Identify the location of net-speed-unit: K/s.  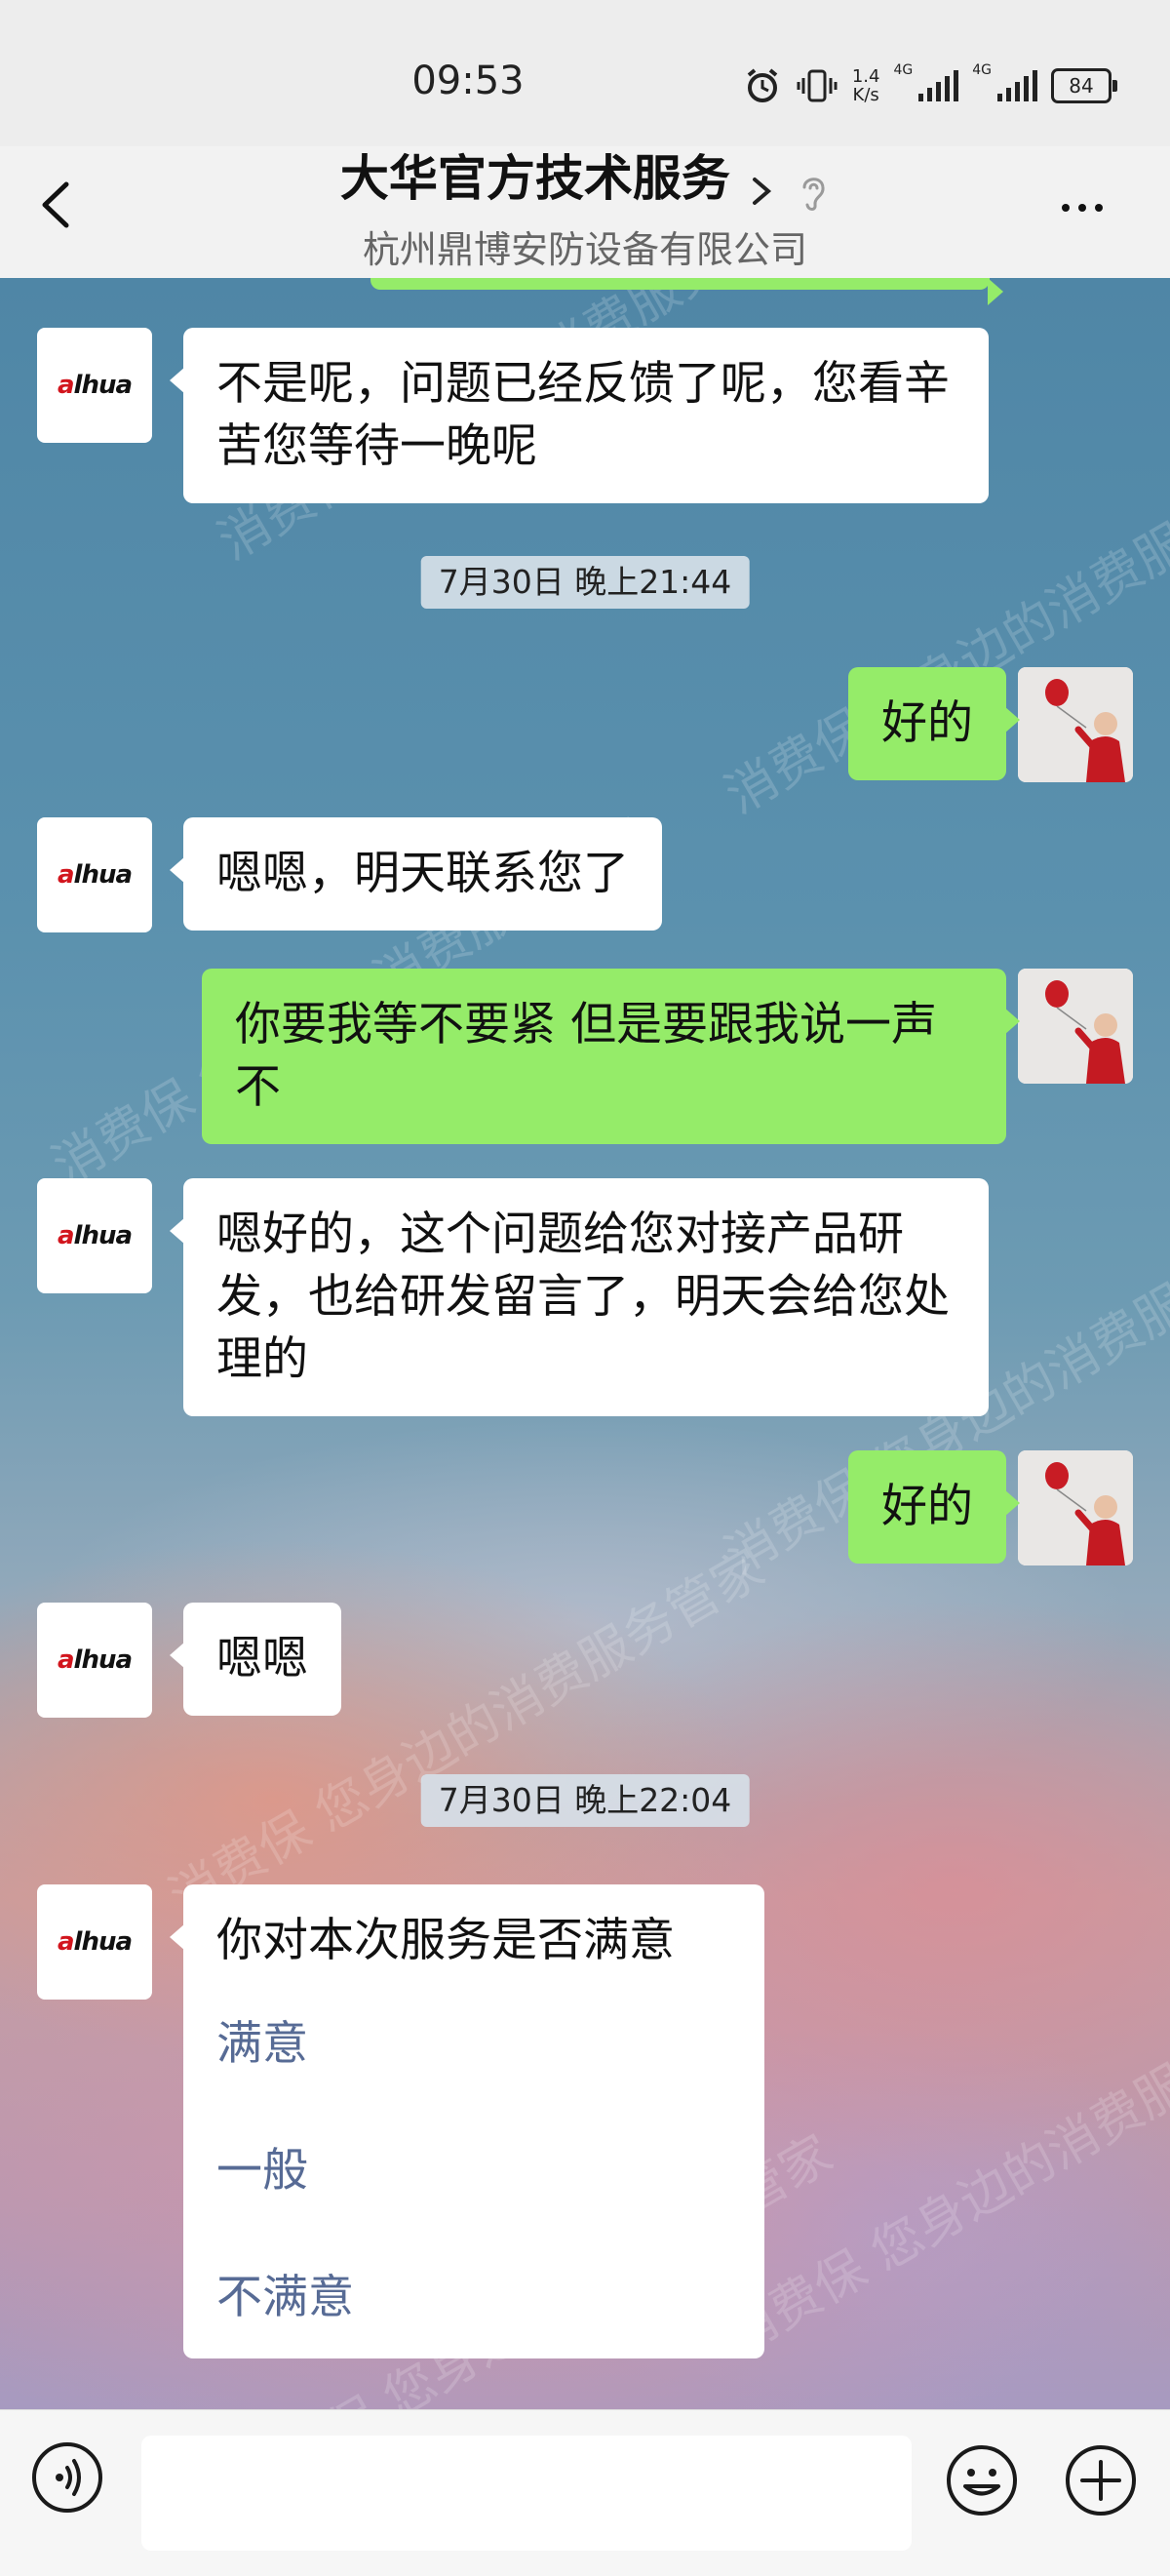
(865, 95).